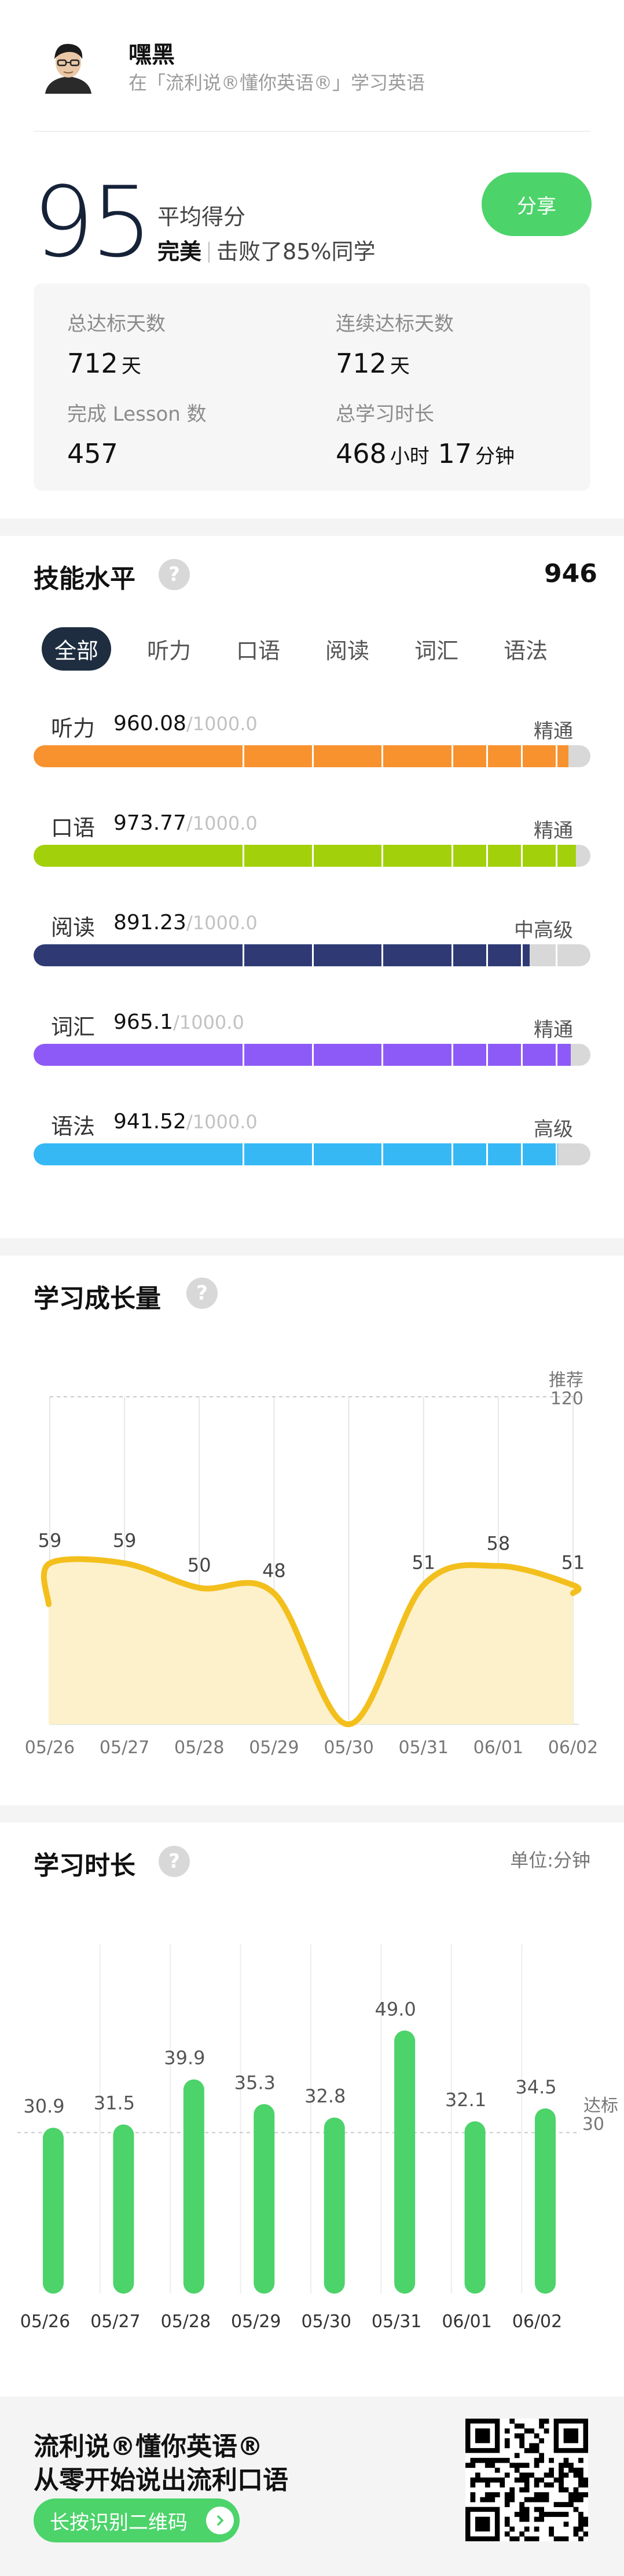  I want to click on skill-row: 语法 941.52/1000.0 高级, so click(312, 1138).